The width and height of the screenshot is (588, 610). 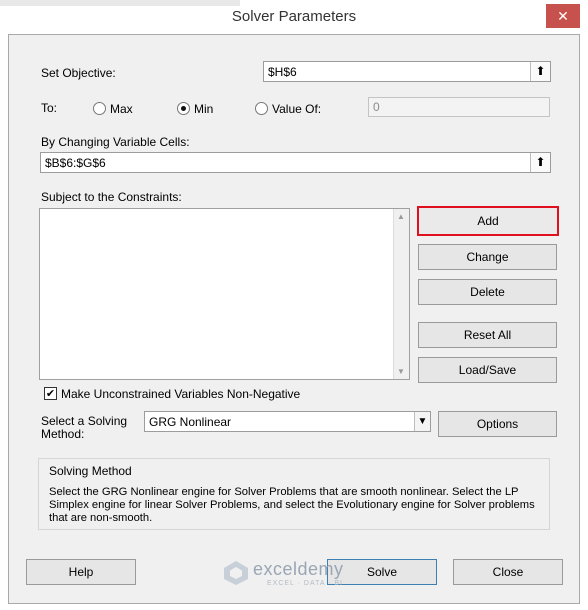 I want to click on help-button: Help, so click(x=81, y=572).